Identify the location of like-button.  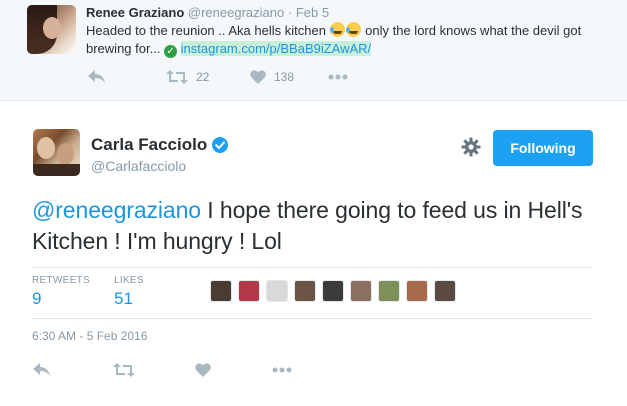
(203, 370).